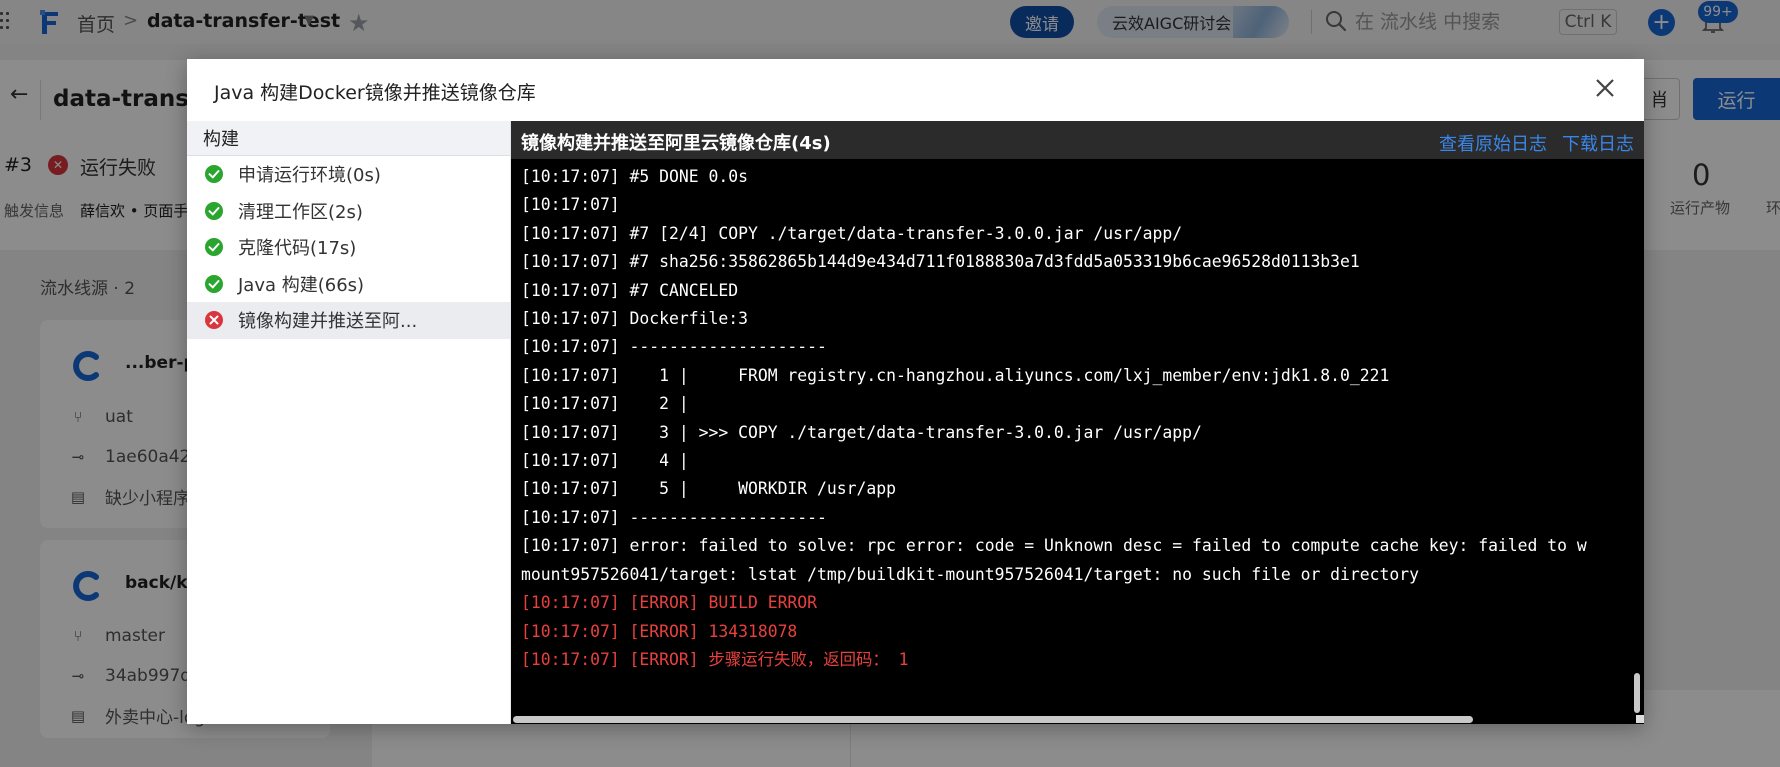  I want to click on dialog-title: Java 构建Docker镜像并推送镜像仓库, so click(375, 93).